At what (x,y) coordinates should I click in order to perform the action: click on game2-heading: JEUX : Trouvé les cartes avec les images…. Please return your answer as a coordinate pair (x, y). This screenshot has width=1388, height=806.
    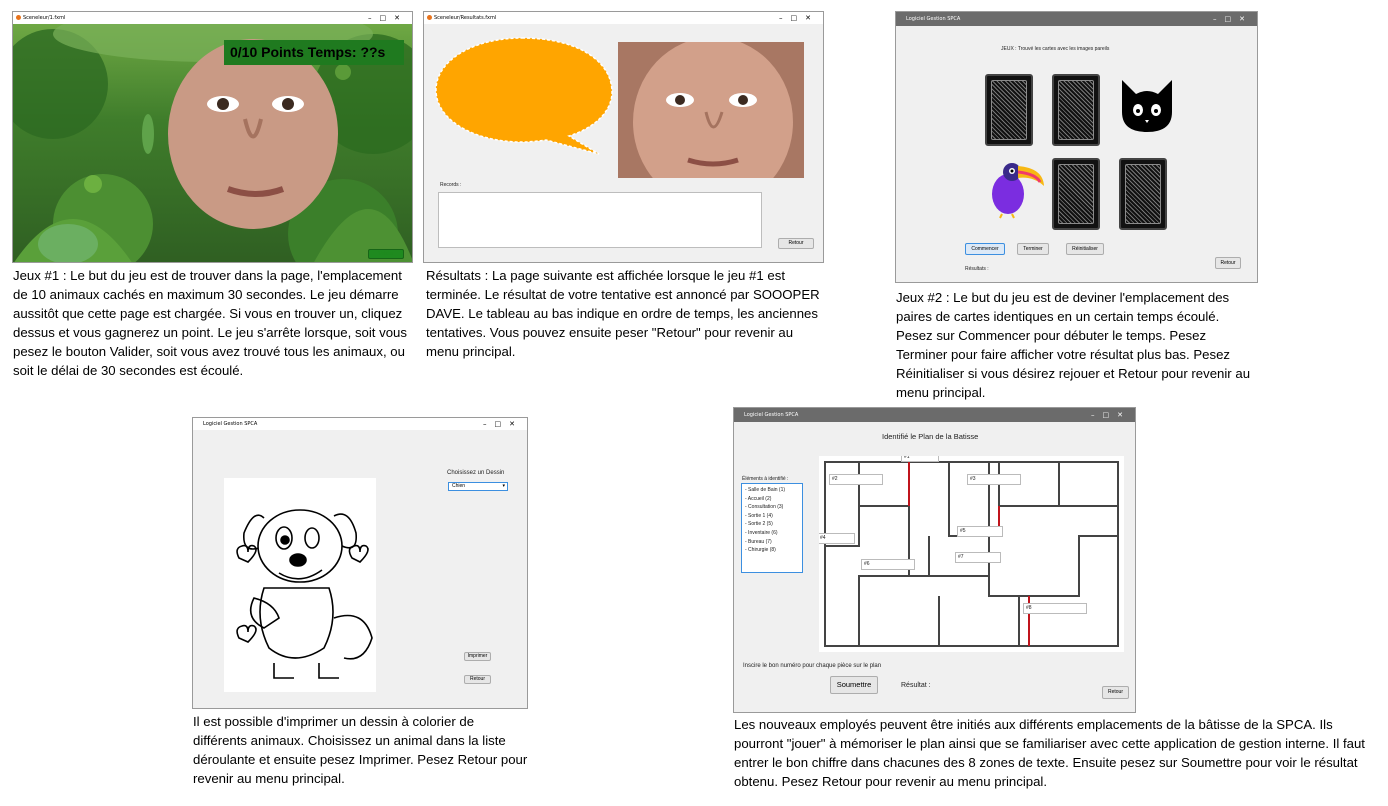
    Looking at the image, I should click on (1055, 49).